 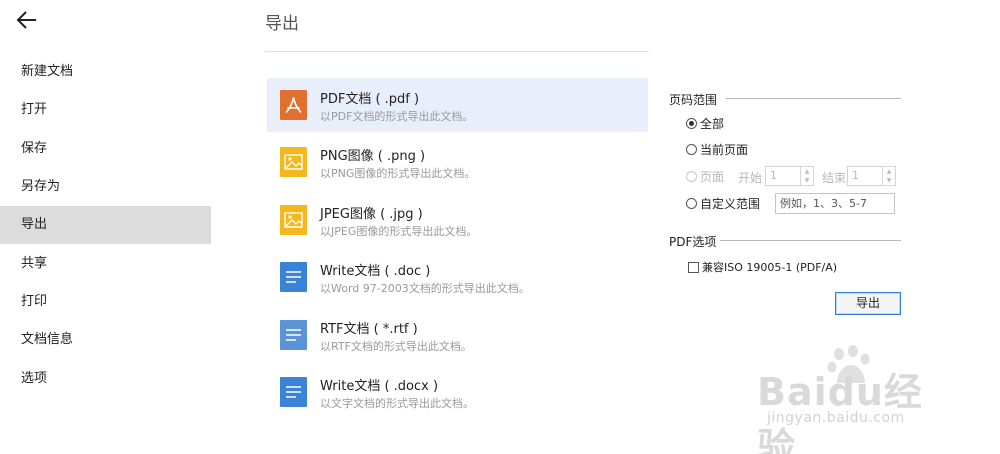 What do you see at coordinates (373, 156) in the screenshot?
I see `format-name: PNG图像 ( .png )` at bounding box center [373, 156].